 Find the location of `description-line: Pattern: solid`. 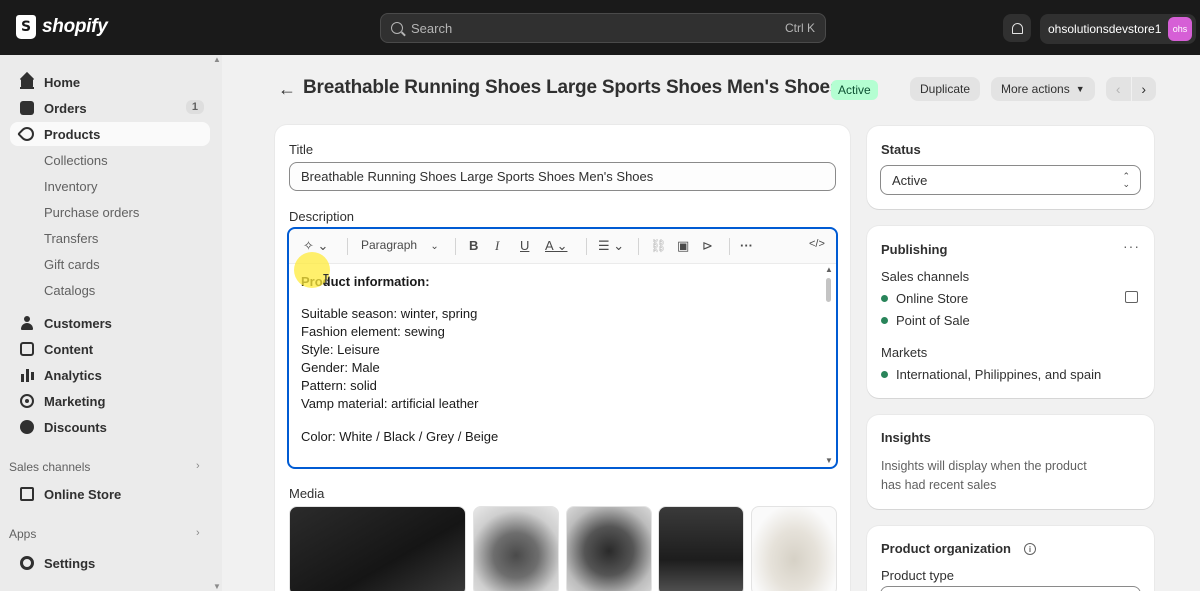

description-line: Pattern: solid is located at coordinates (339, 385).